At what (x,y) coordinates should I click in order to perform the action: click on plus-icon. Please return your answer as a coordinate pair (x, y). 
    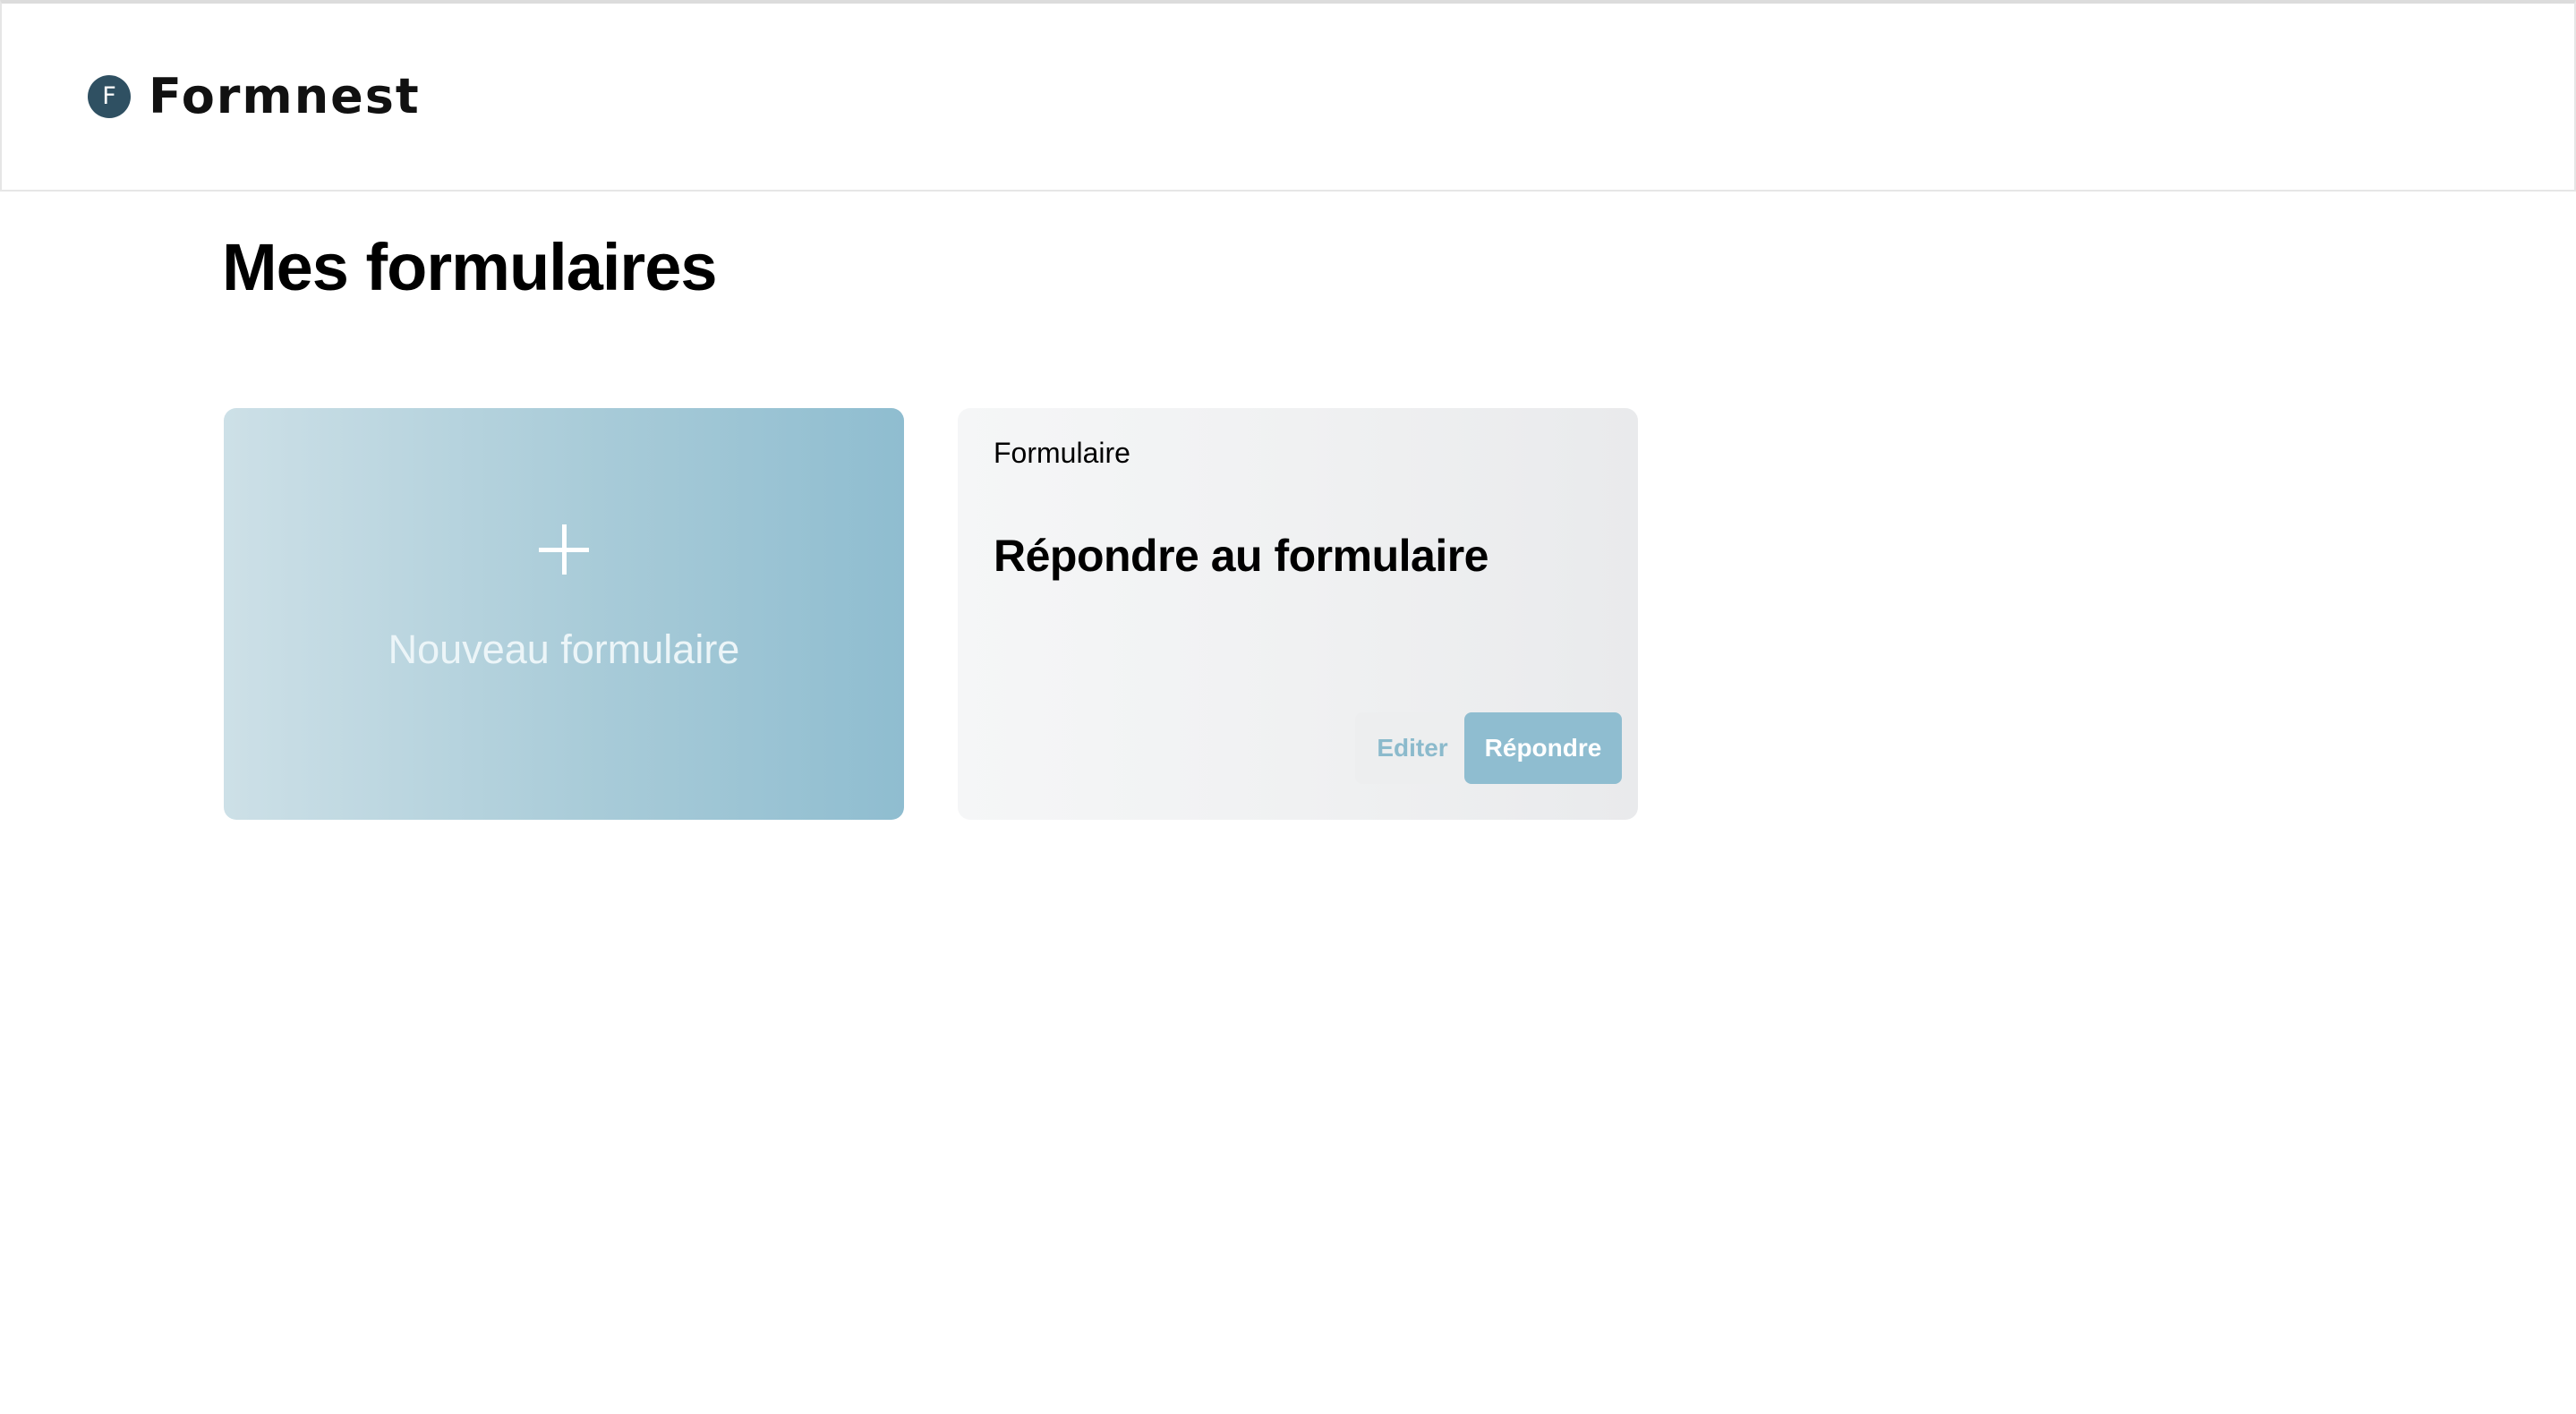
    Looking at the image, I should click on (564, 549).